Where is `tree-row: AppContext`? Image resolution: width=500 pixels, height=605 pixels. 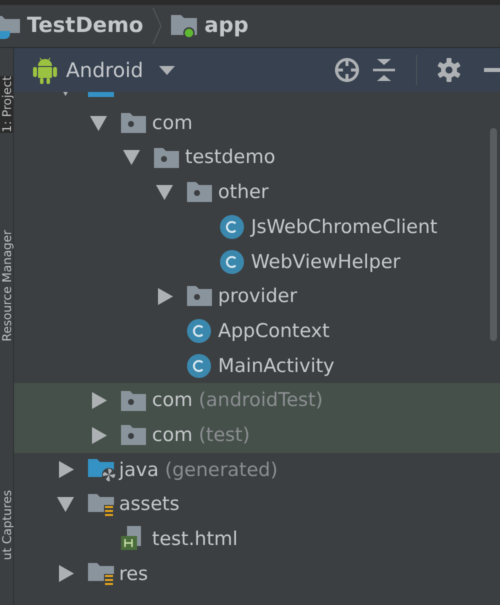
tree-row: AppContext is located at coordinates (257, 331).